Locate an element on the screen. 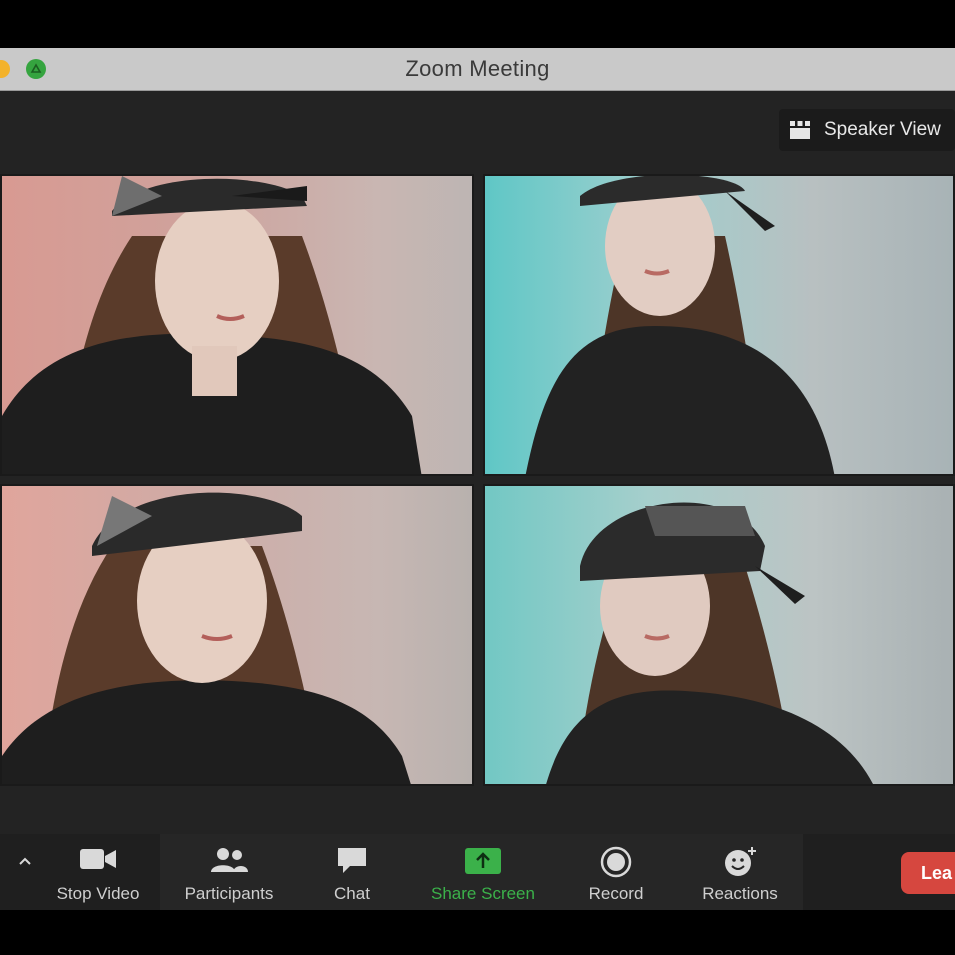  chat-bubble-icon is located at coordinates (352, 860).